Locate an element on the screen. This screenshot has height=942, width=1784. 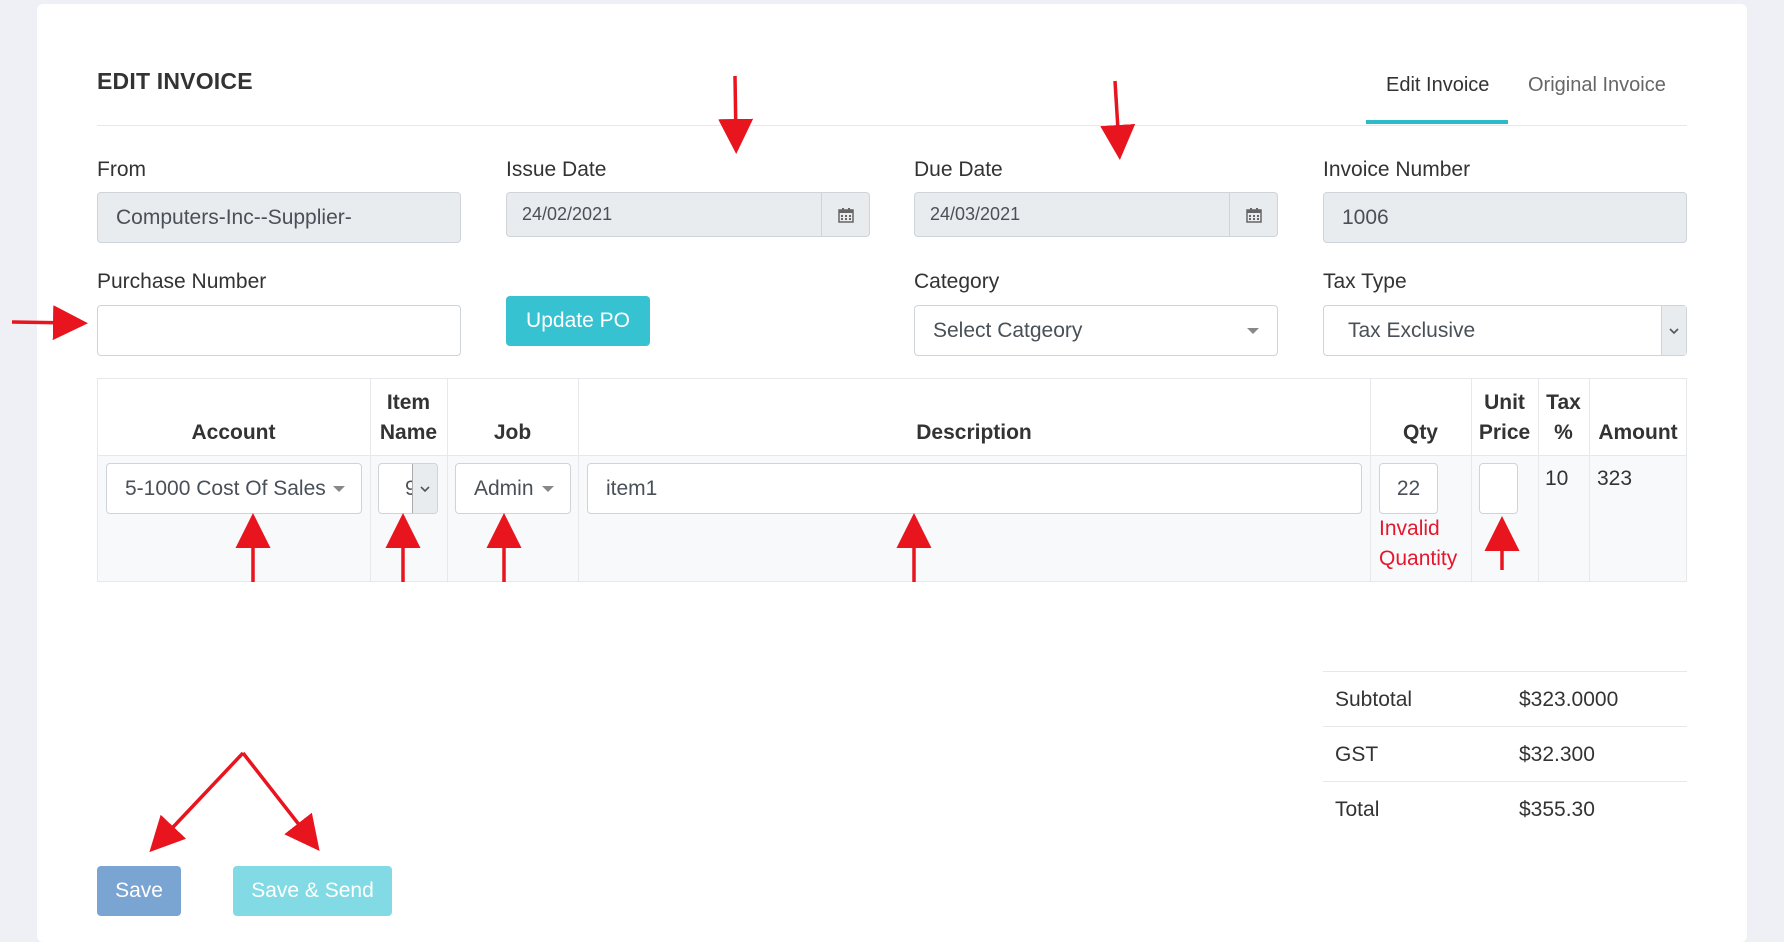
arrow-purchase-number is located at coordinates (49, 323).